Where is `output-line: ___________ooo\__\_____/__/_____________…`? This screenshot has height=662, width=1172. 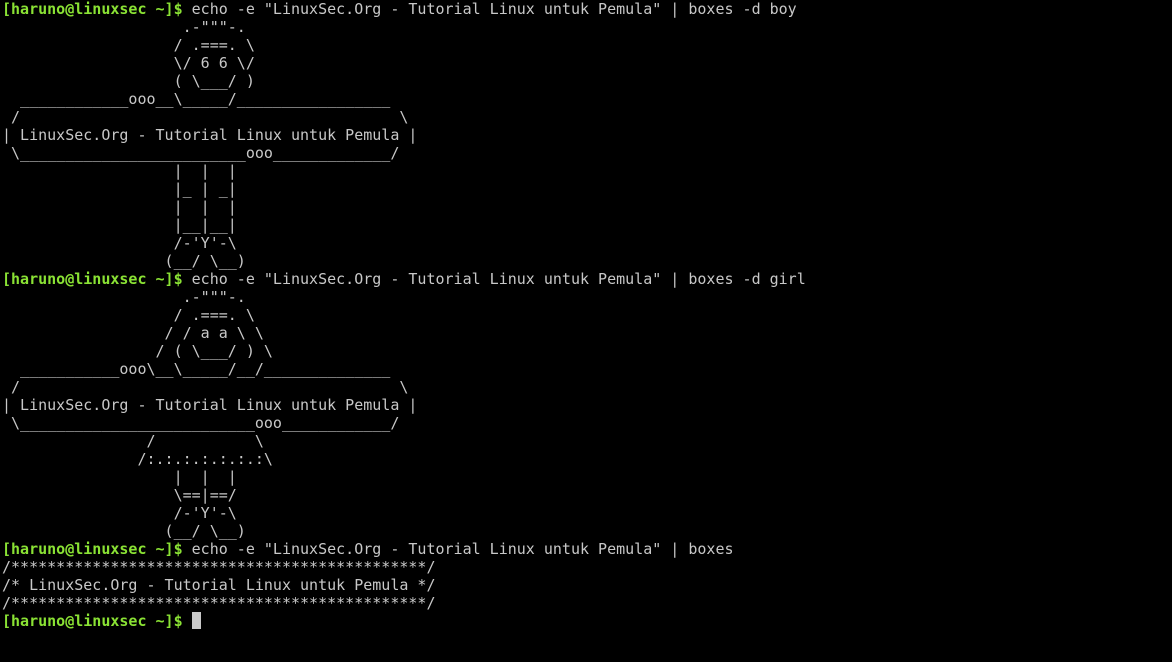
output-line: ___________ooo\__\_____/__/_____________… is located at coordinates (196, 369).